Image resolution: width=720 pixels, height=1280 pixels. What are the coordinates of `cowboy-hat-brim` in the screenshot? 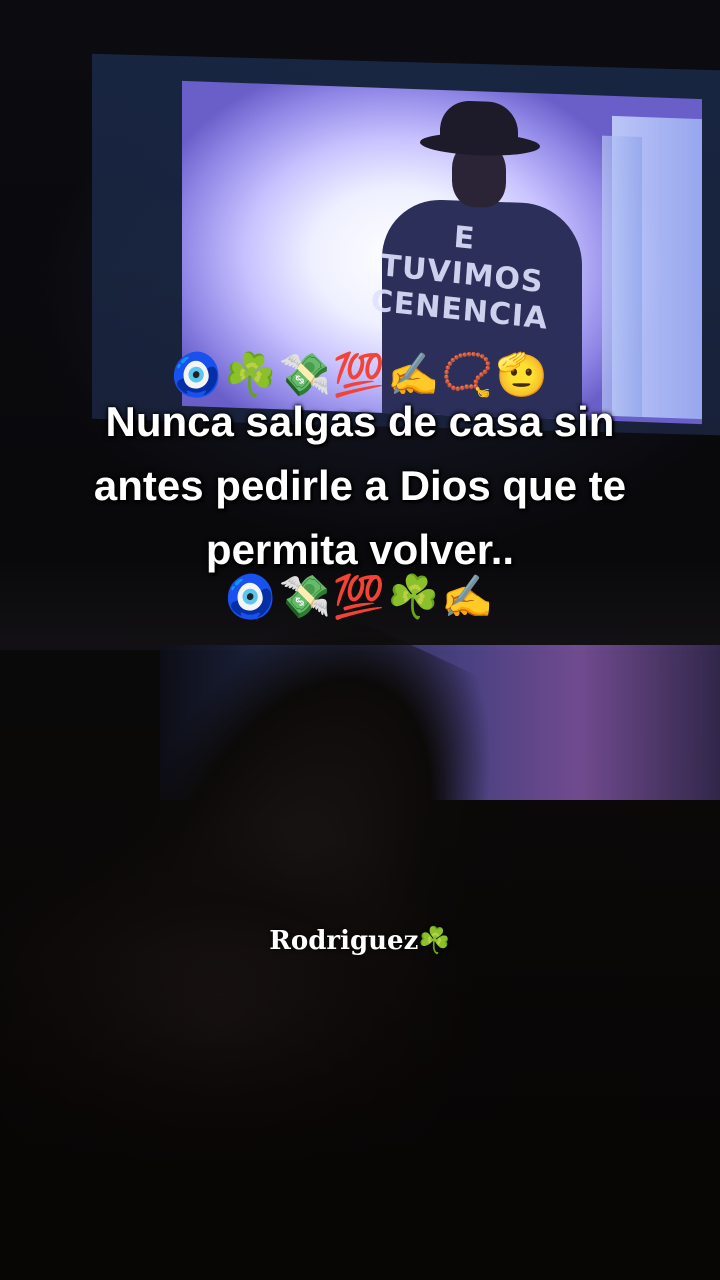 It's located at (480, 144).